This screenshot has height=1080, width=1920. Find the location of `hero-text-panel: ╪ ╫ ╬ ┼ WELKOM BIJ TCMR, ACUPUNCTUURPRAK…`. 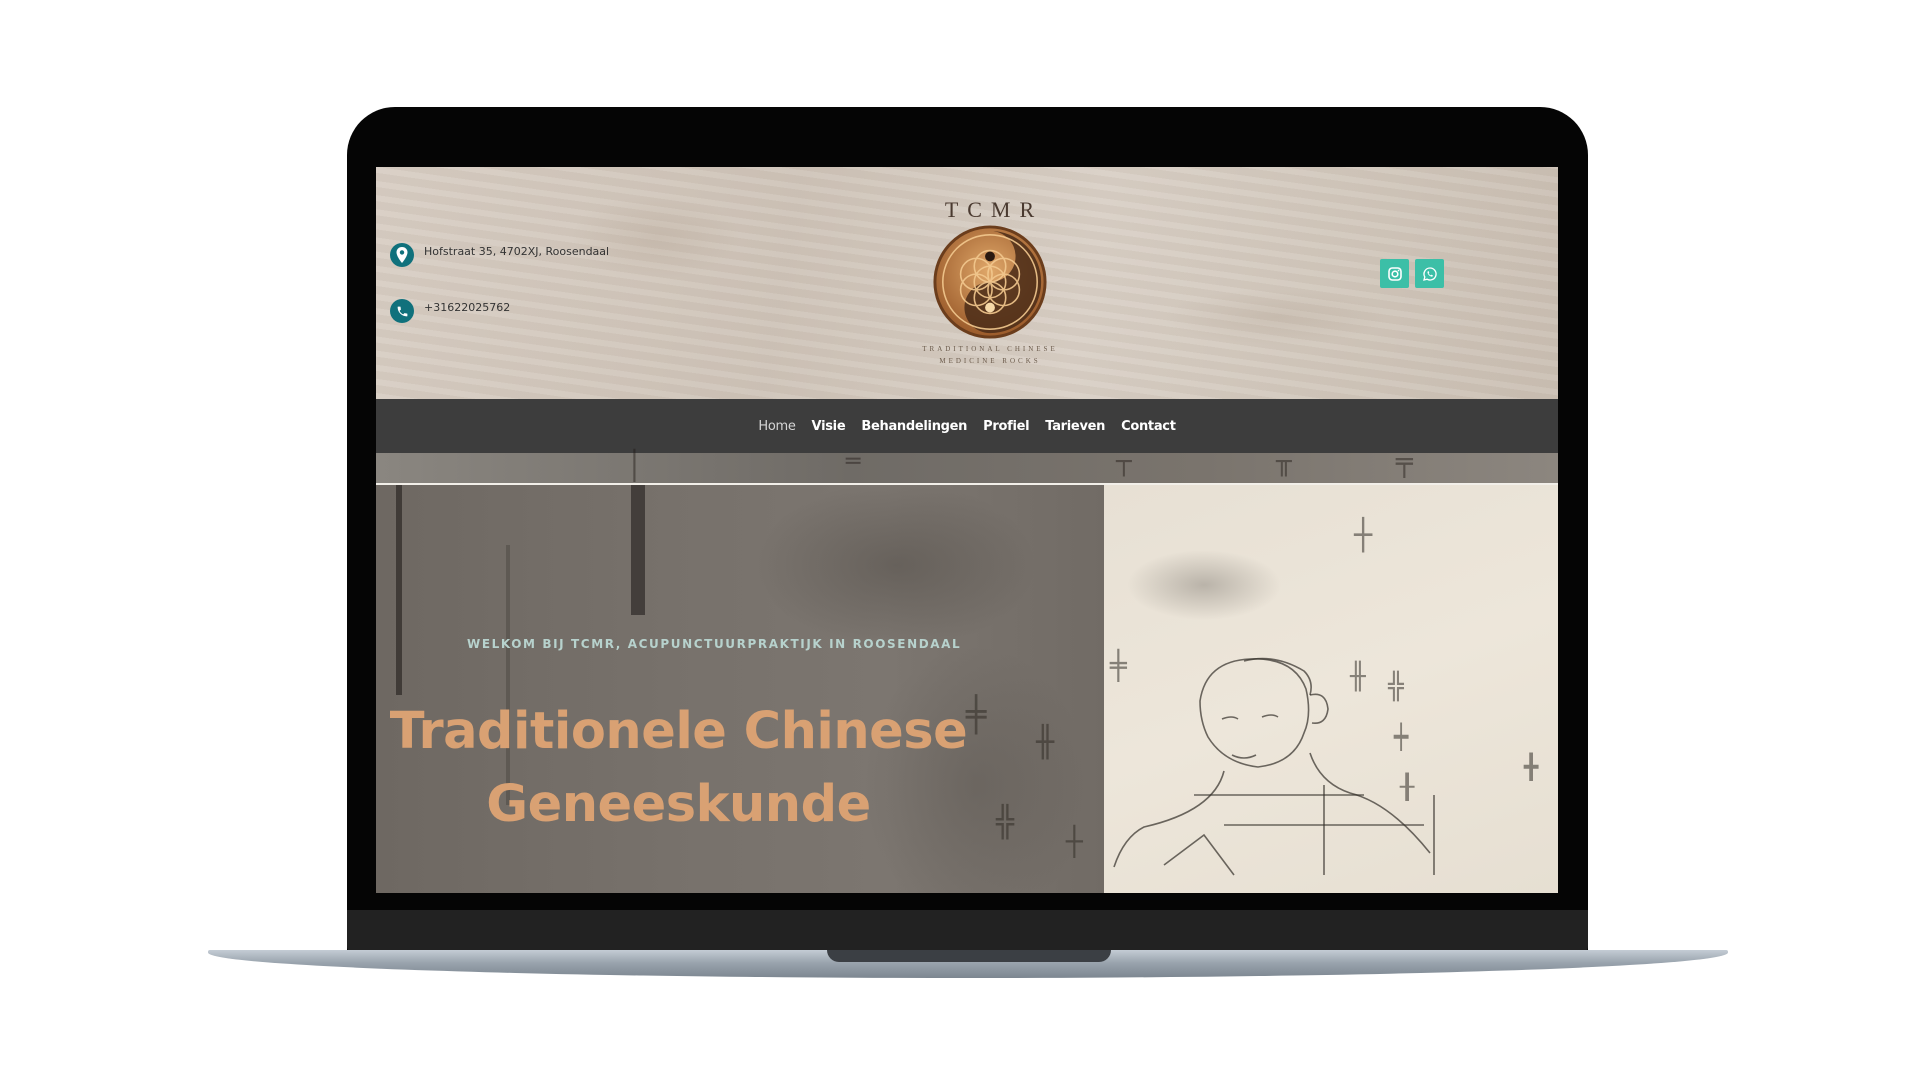

hero-text-panel: ╪ ╫ ╬ ┼ WELKOM BIJ TCMR, ACUPUNCTUURPRAK… is located at coordinates (740, 689).